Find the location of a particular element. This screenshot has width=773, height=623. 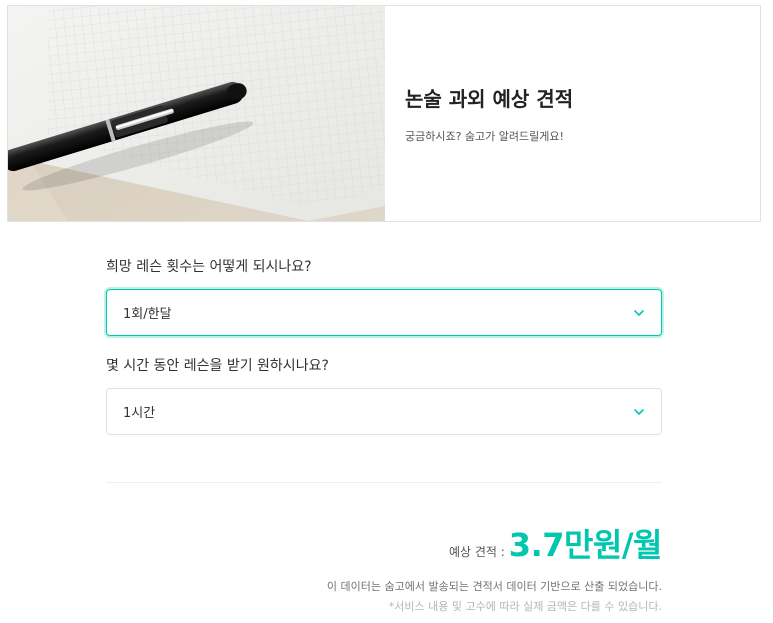

page-title: 논술 과외 예상 견적 is located at coordinates (489, 99).